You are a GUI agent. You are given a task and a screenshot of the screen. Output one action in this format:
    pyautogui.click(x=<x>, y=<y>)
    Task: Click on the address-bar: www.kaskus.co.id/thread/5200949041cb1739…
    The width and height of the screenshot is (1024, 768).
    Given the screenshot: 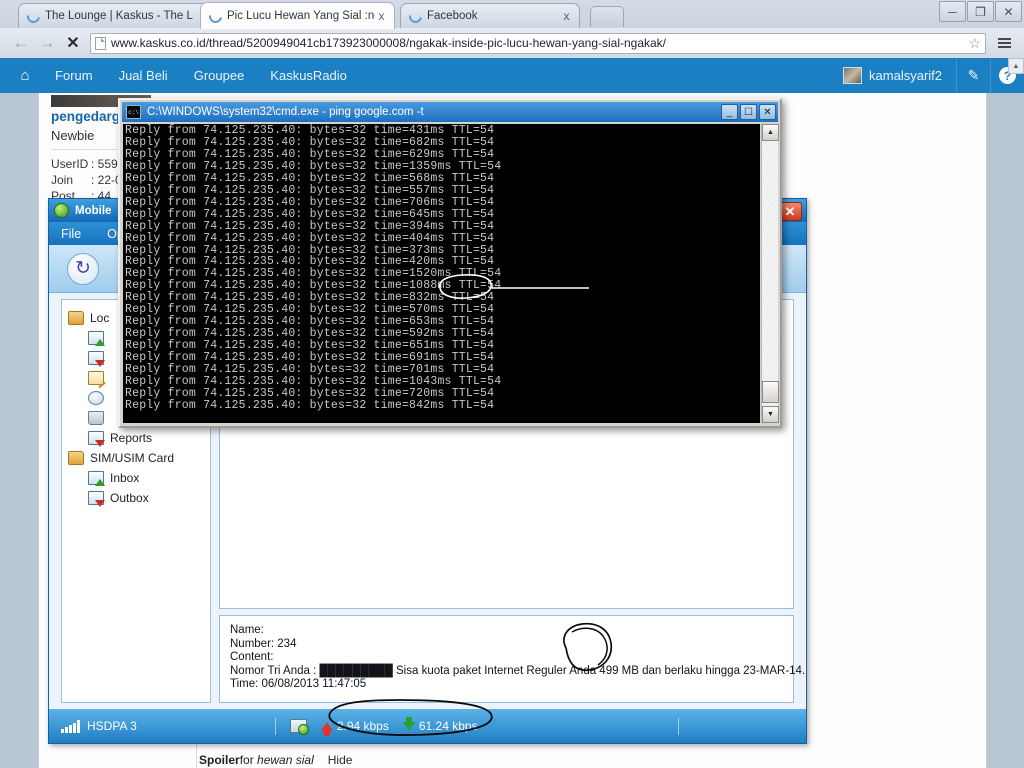 What is the action you would take?
    pyautogui.click(x=538, y=43)
    